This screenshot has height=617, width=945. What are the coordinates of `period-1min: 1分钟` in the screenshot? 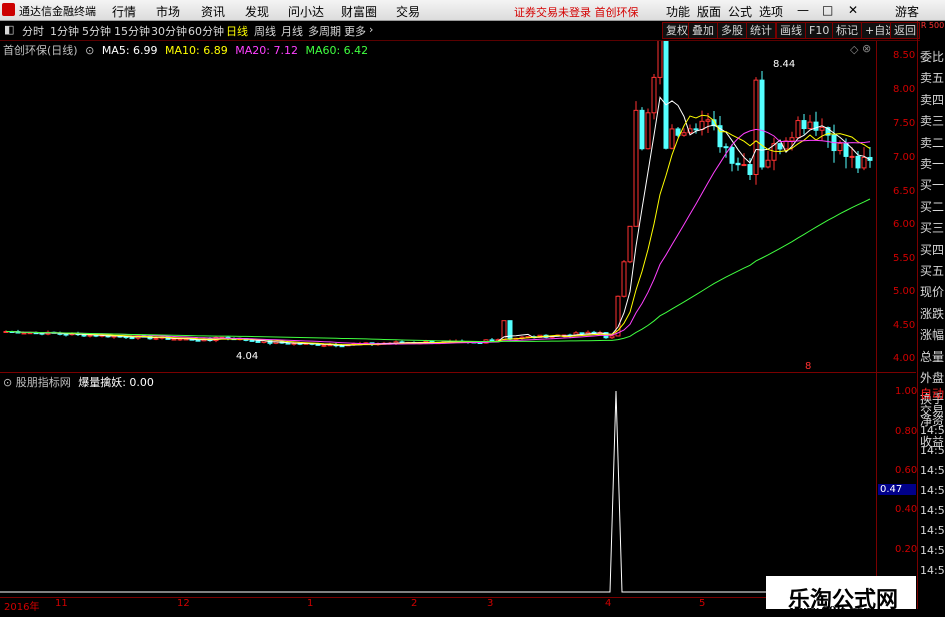 It's located at (64, 31).